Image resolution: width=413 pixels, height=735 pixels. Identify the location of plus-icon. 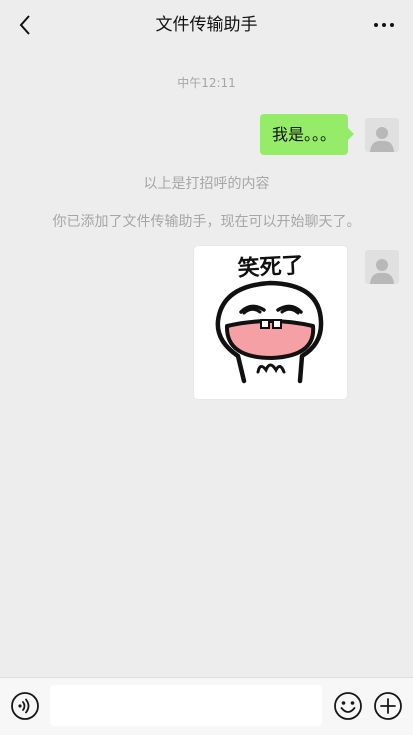
(388, 706).